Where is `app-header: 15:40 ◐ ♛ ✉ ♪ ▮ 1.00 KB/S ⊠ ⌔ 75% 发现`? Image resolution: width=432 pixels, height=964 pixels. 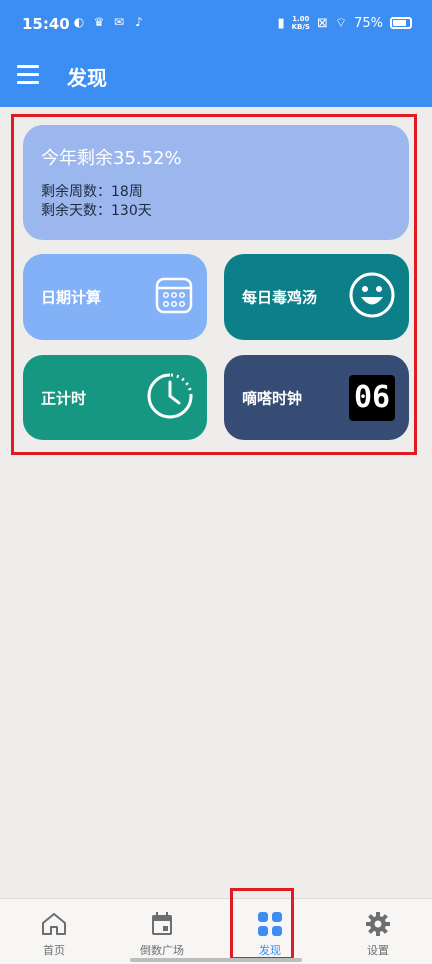
app-header: 15:40 ◐ ♛ ✉ ♪ ▮ 1.00 KB/S ⊠ ⌔ 75% 发现 is located at coordinates (216, 53).